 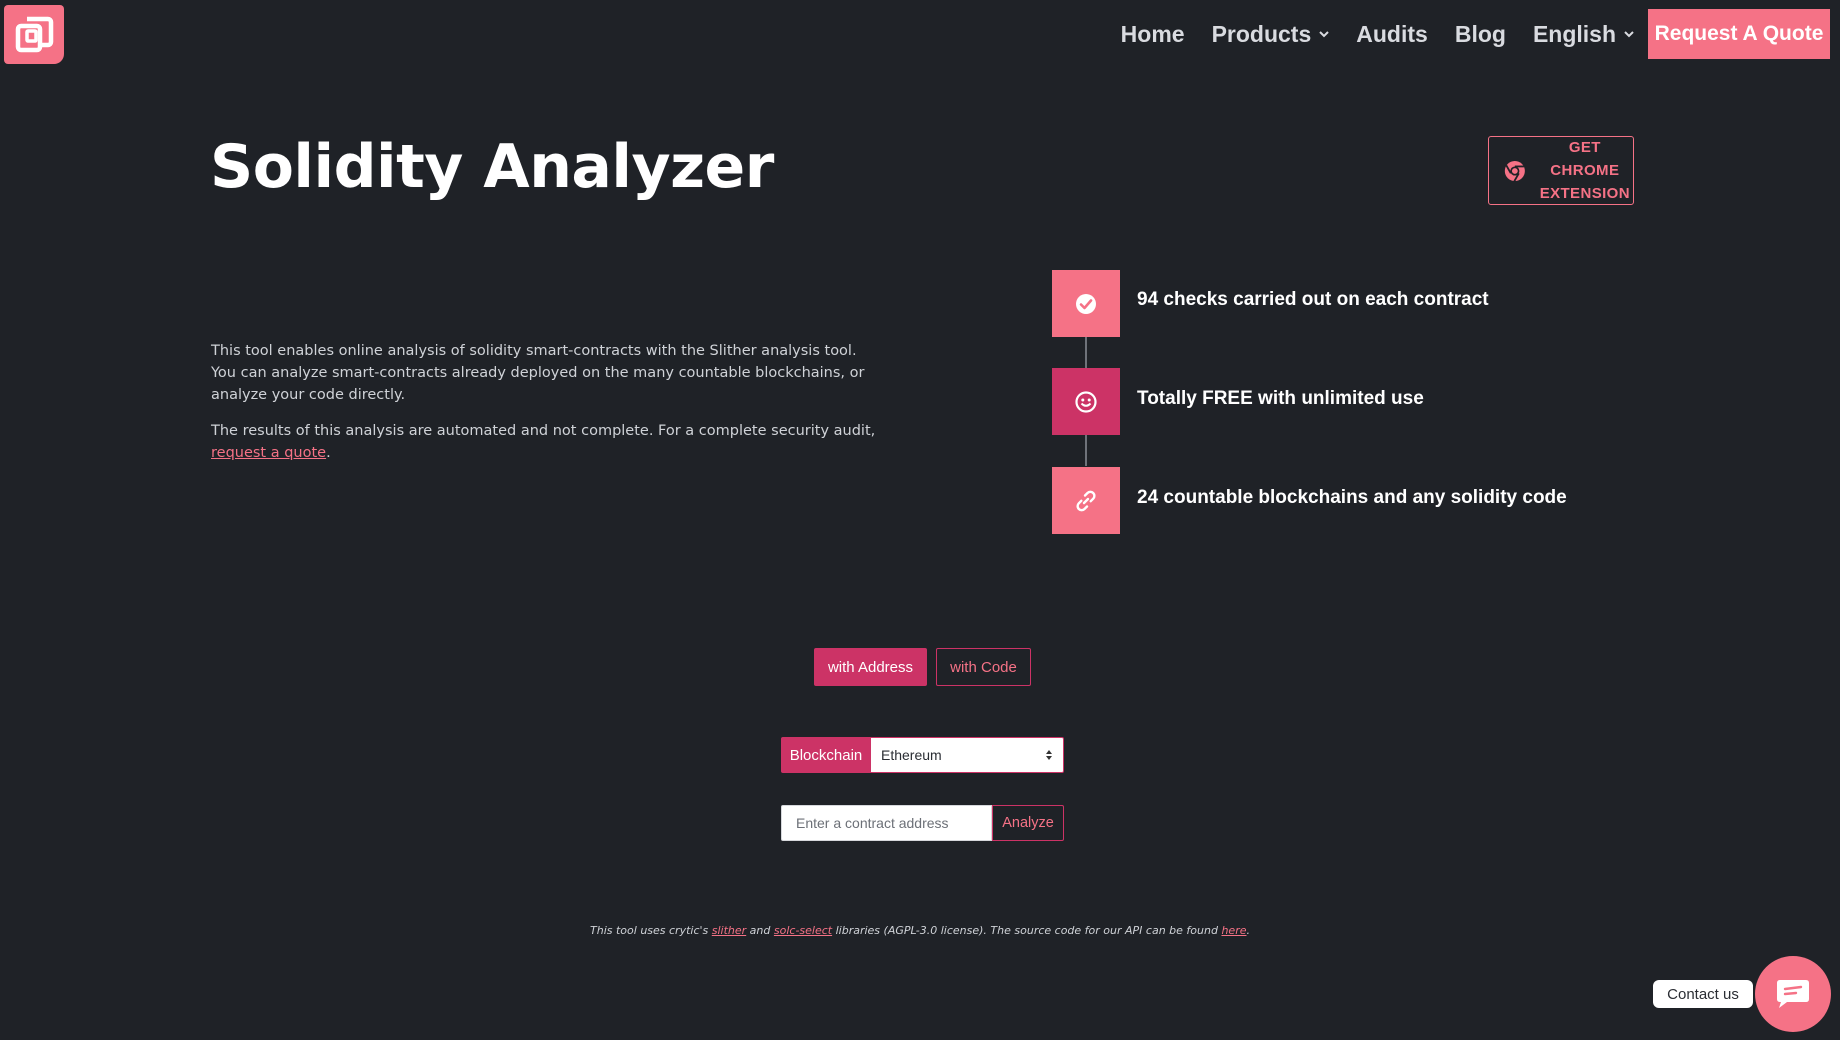 I want to click on nav-products: Products, so click(x=1271, y=34).